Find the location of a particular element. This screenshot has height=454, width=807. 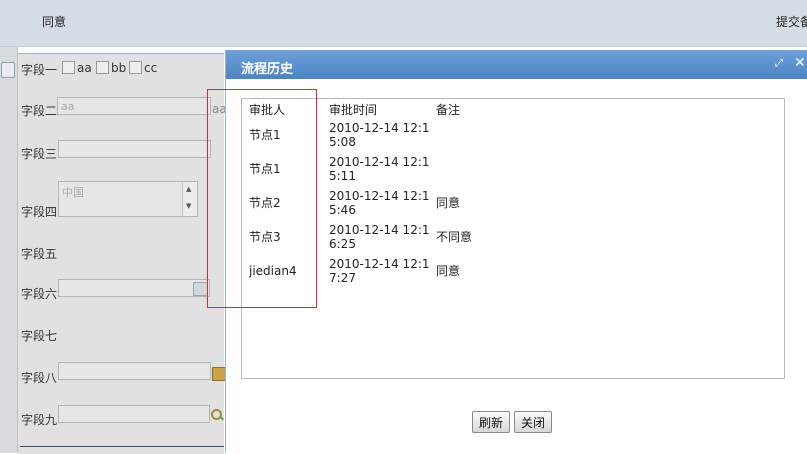

checkbox-bb is located at coordinates (102, 67).